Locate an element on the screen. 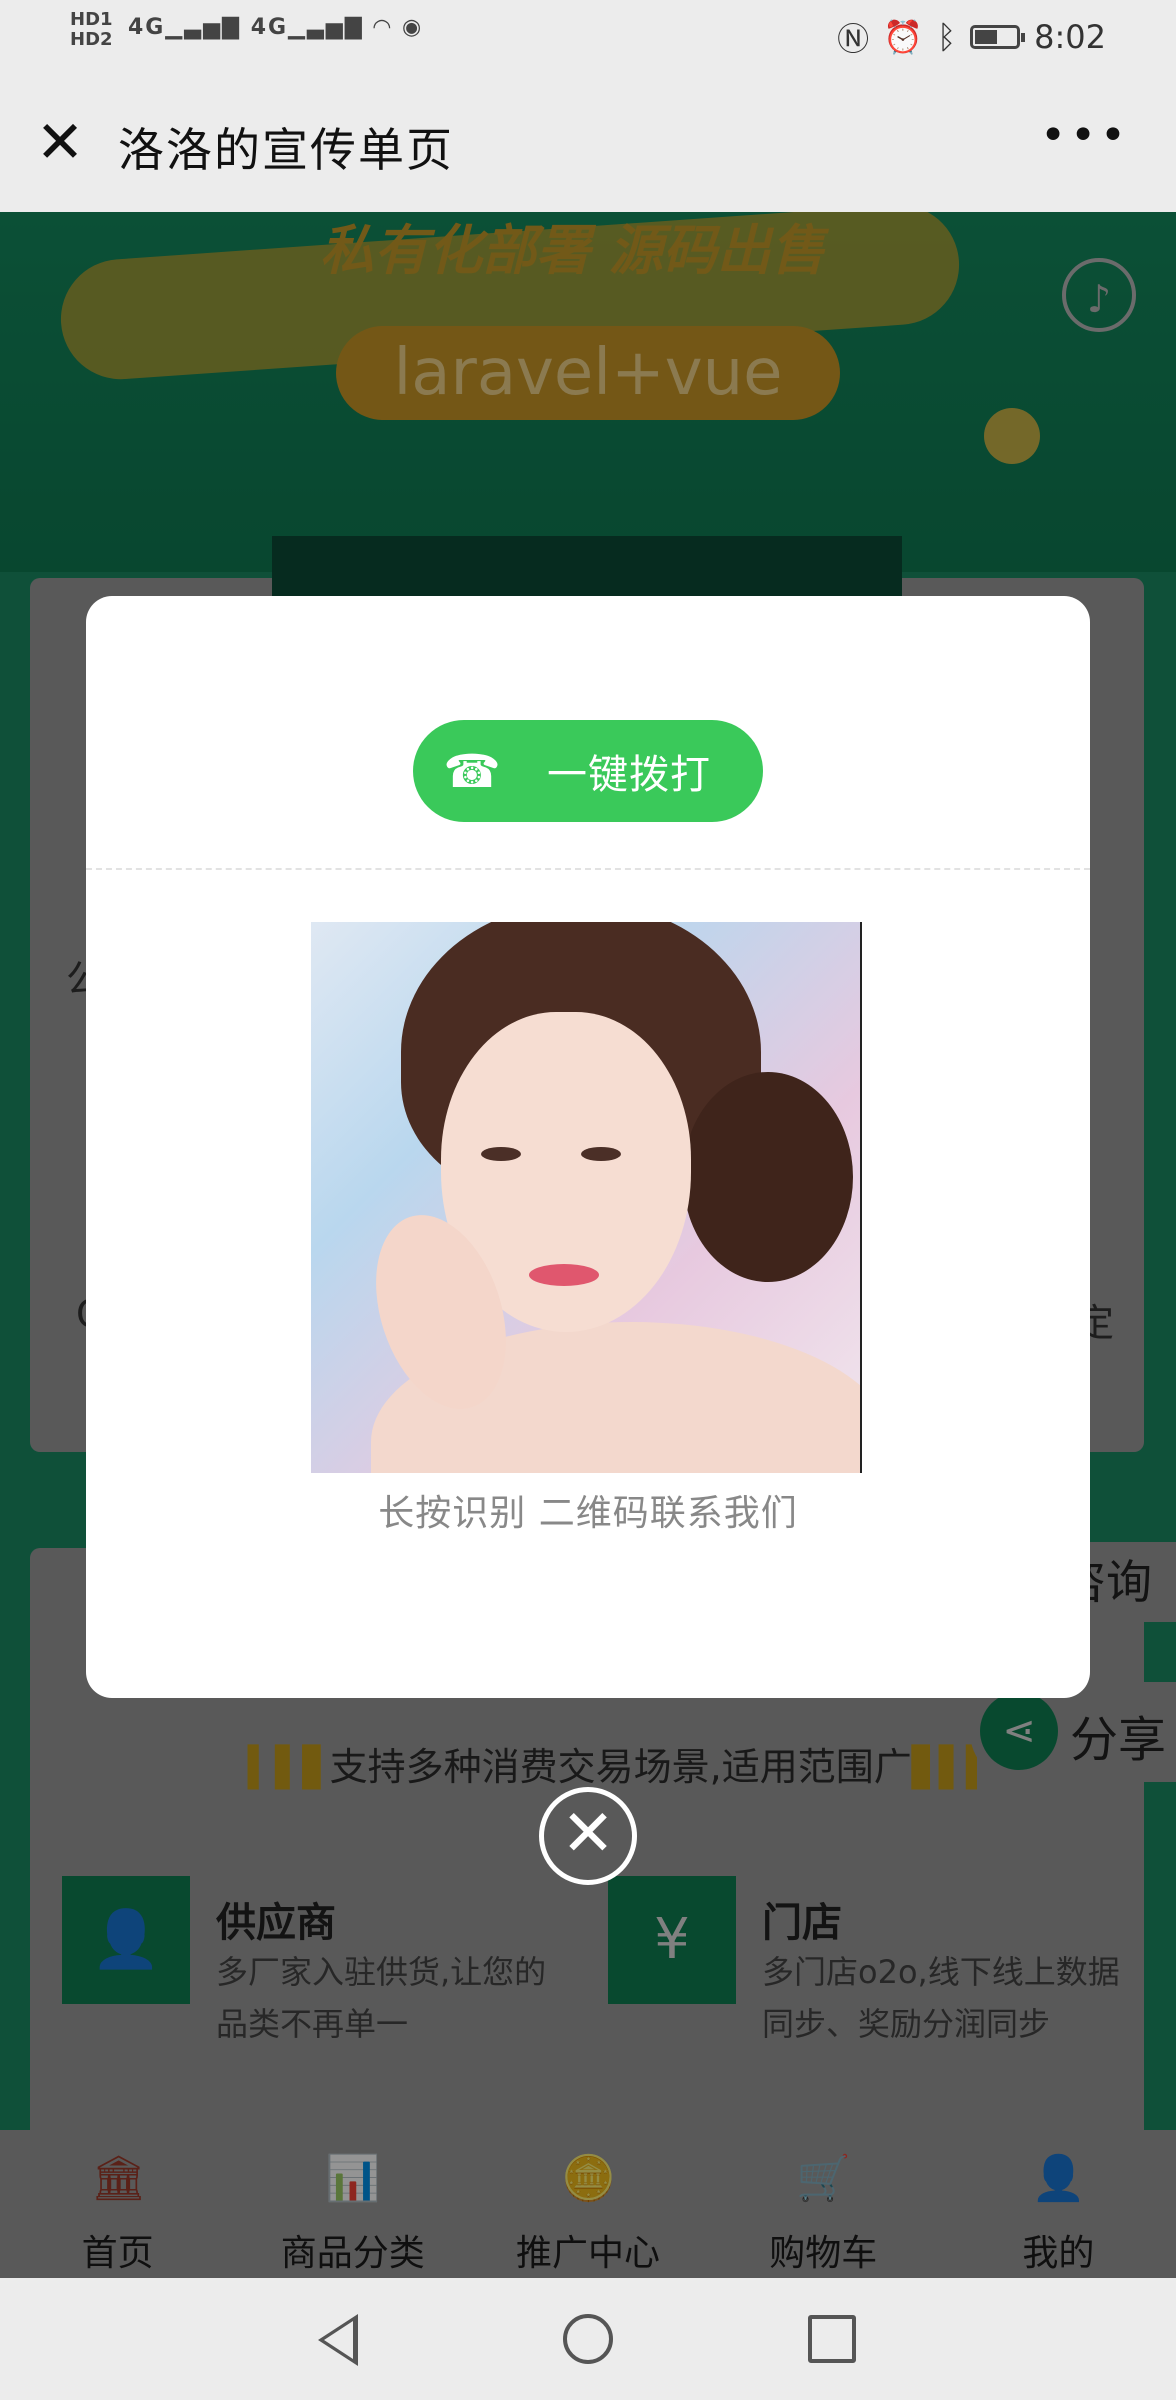 The image size is (1176, 2400). signal-icon: 4G▁▃▅▇ 4G▁▃▅▇ ◠ ◉ is located at coordinates (276, 27).